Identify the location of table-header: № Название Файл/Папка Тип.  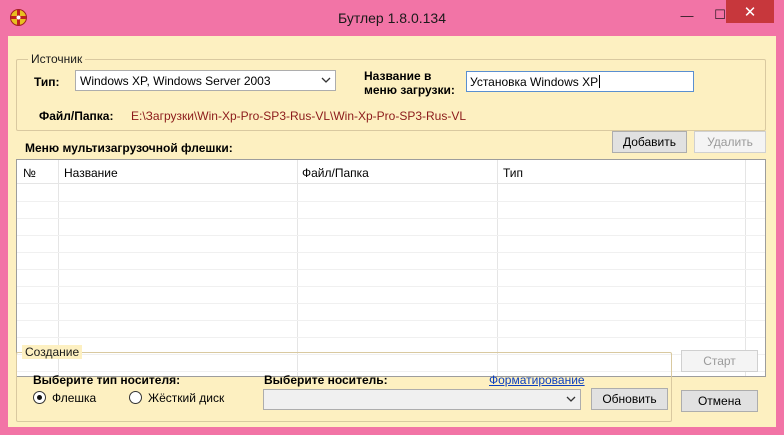
(391, 172).